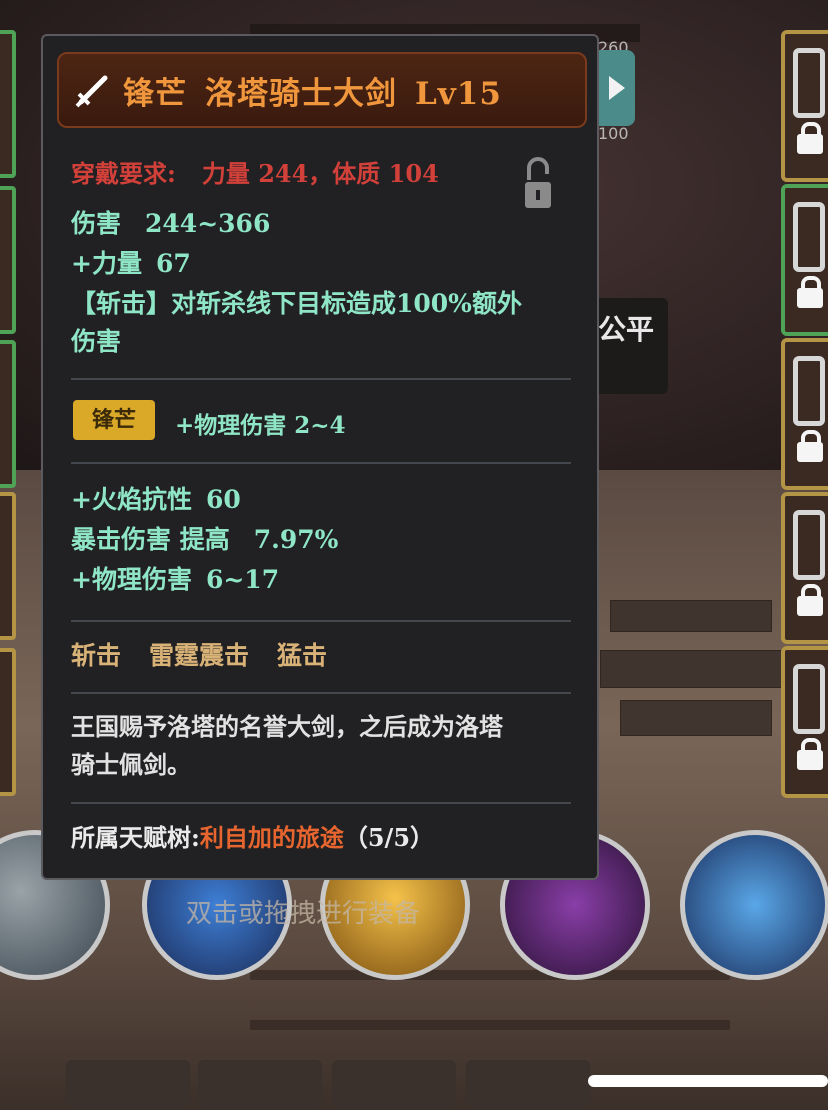  Describe the element at coordinates (150, 539) in the screenshot. I see `stat-label: 暴击伤害 提高` at that location.